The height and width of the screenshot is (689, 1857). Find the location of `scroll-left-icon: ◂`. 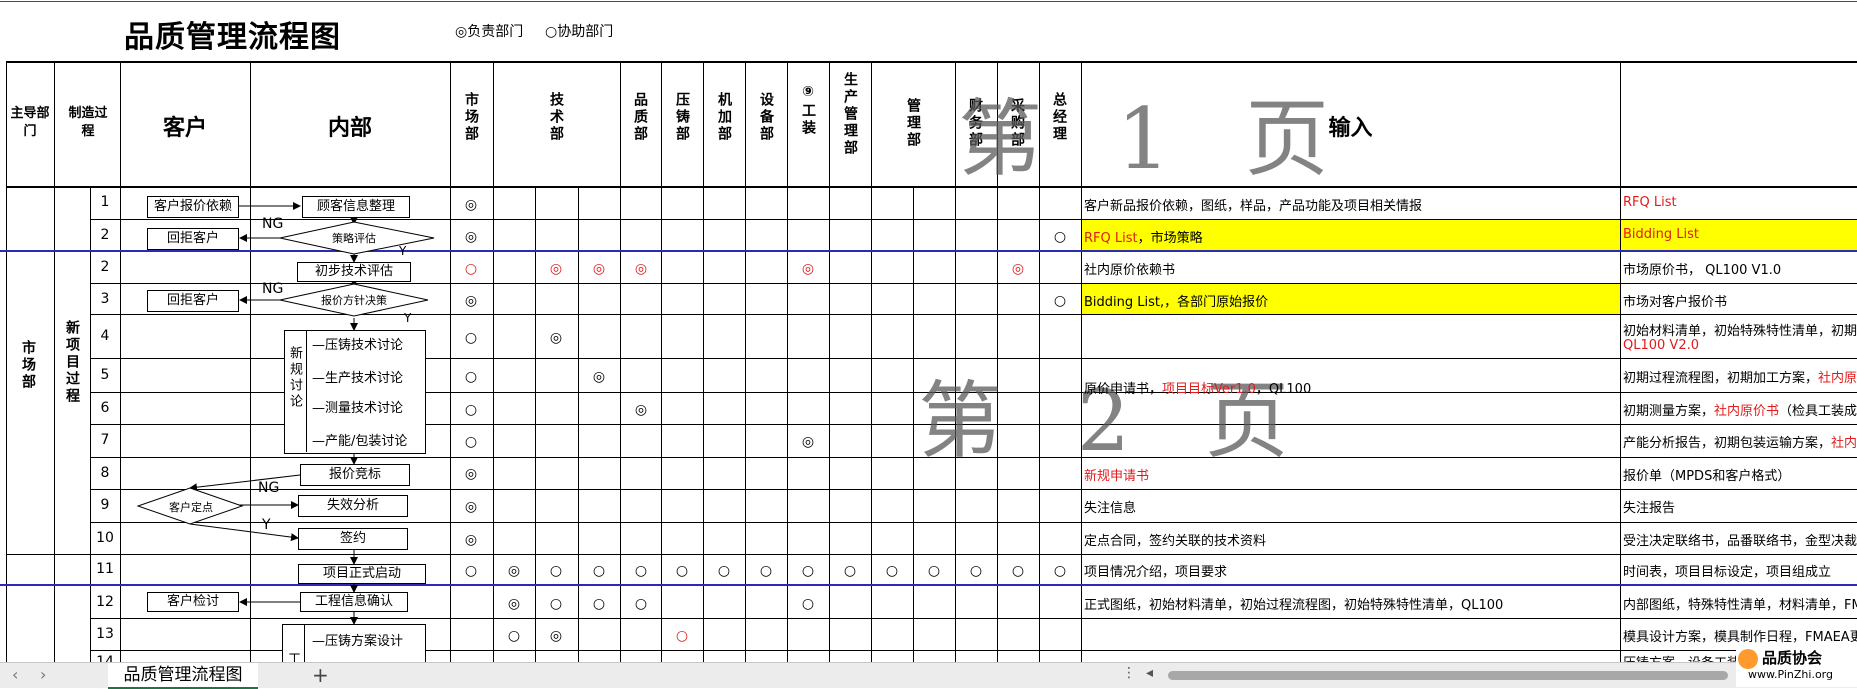

scroll-left-icon: ◂ is located at coordinates (1149, 673).